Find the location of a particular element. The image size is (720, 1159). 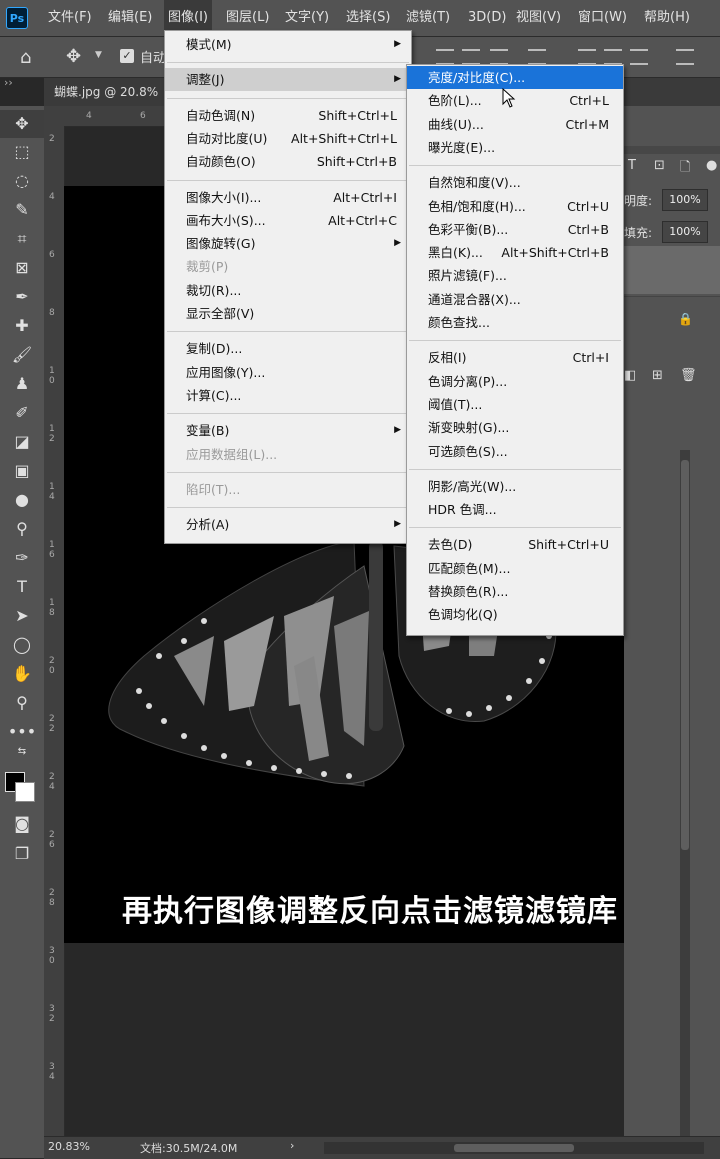

quick-select-tool-icon: ✎ is located at coordinates (22, 210).